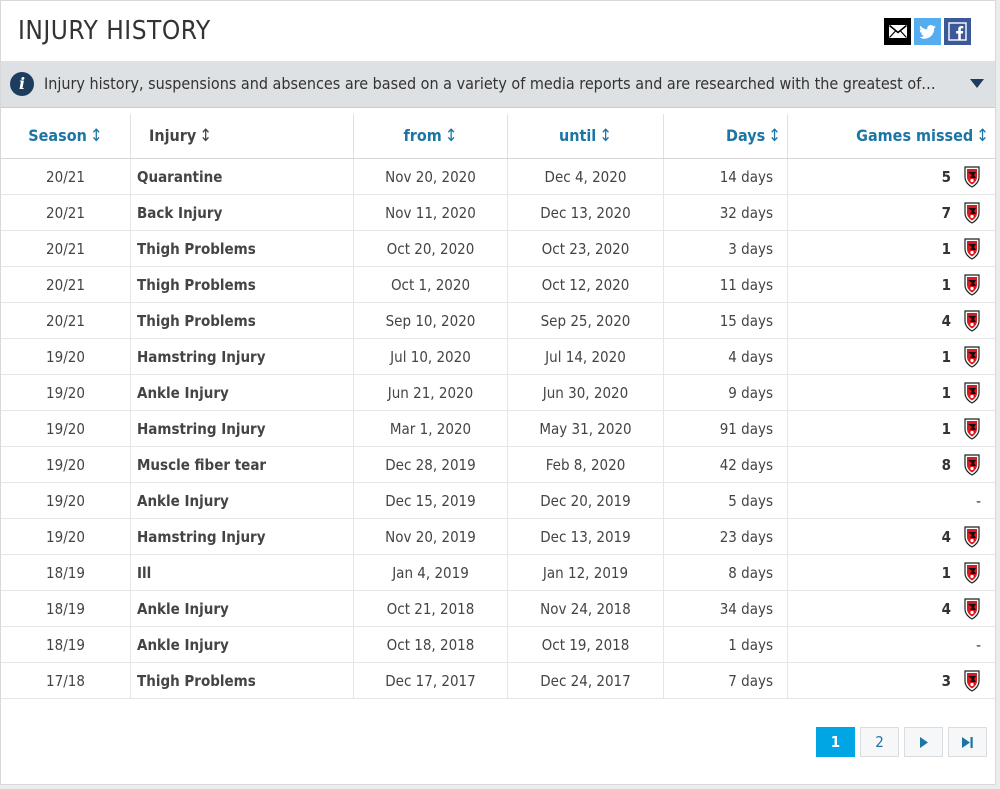 The width and height of the screenshot is (1000, 789). Describe the element at coordinates (430, 500) in the screenshot. I see `from-date-cell: Dec 15, 2019` at that location.